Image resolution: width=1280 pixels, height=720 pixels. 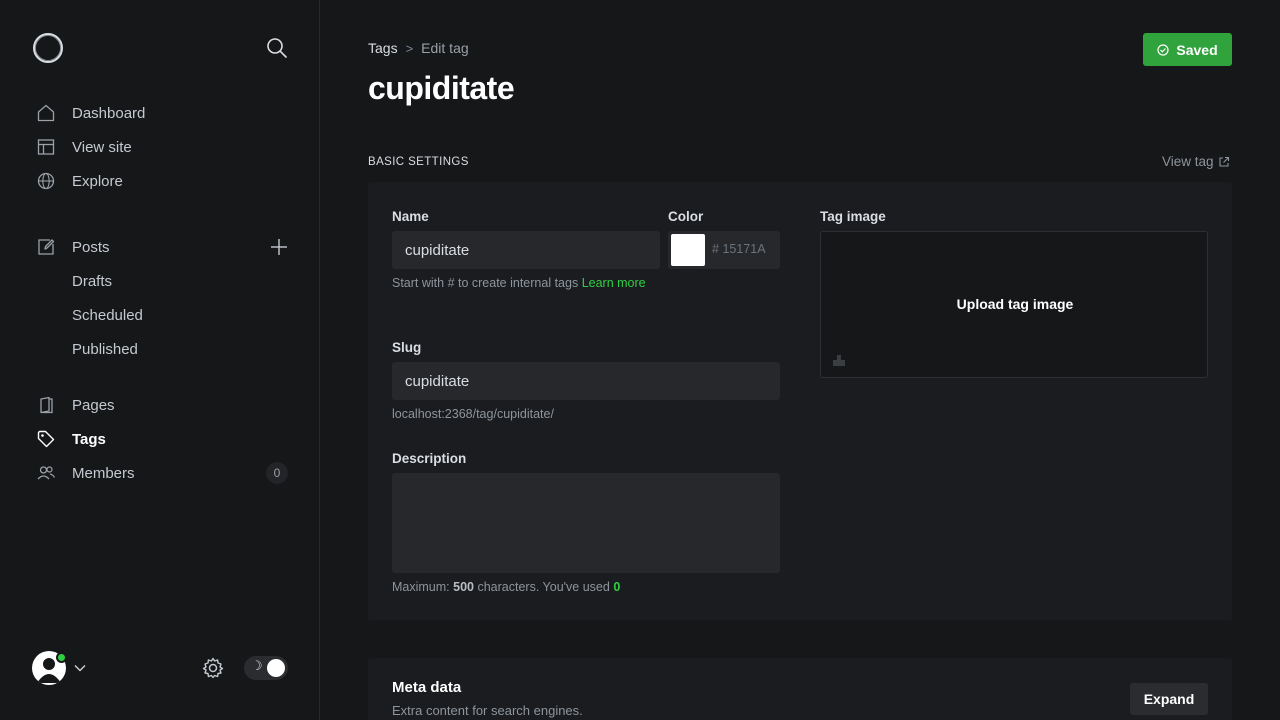 What do you see at coordinates (46, 247) in the screenshot?
I see `edit-icon` at bounding box center [46, 247].